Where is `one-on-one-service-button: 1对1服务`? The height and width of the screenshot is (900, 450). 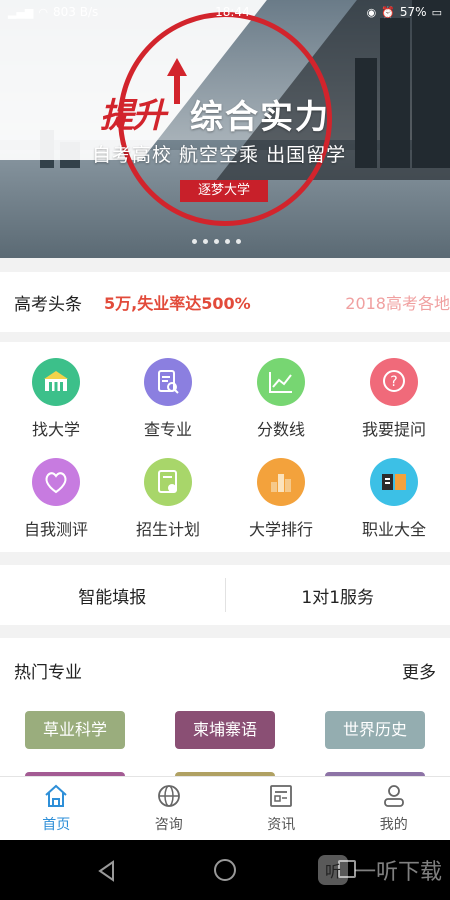
one-on-one-service-button: 1对1服务 is located at coordinates (338, 595).